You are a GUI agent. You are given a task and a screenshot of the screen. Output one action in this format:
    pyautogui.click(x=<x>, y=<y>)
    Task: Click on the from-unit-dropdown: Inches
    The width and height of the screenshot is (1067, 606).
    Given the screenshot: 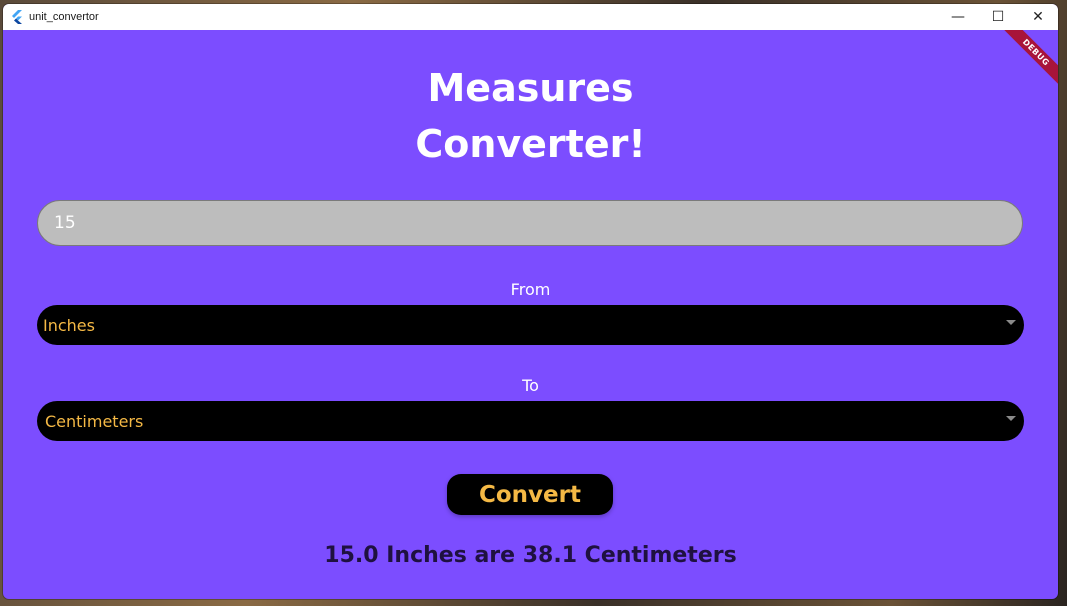 What is the action you would take?
    pyautogui.click(x=530, y=325)
    